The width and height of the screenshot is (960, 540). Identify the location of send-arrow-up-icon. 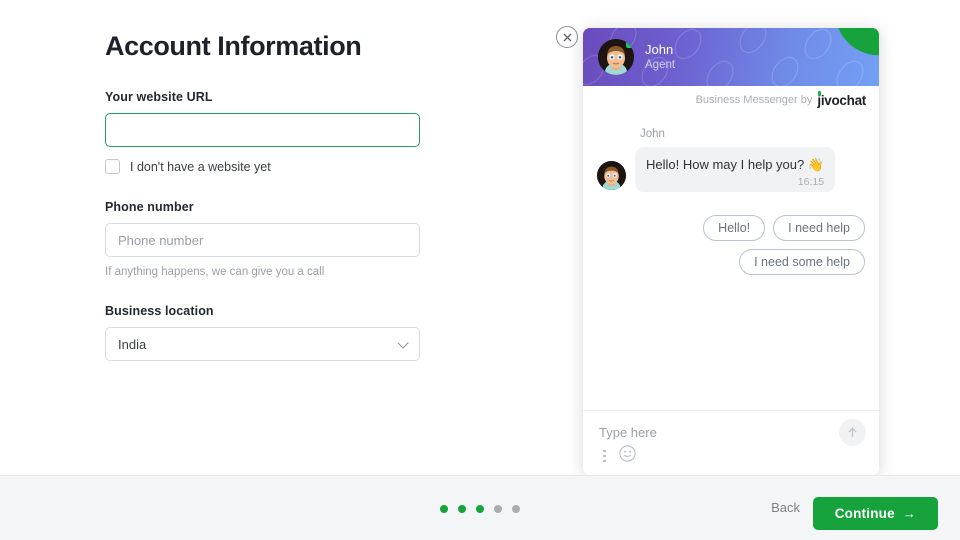
(852, 432).